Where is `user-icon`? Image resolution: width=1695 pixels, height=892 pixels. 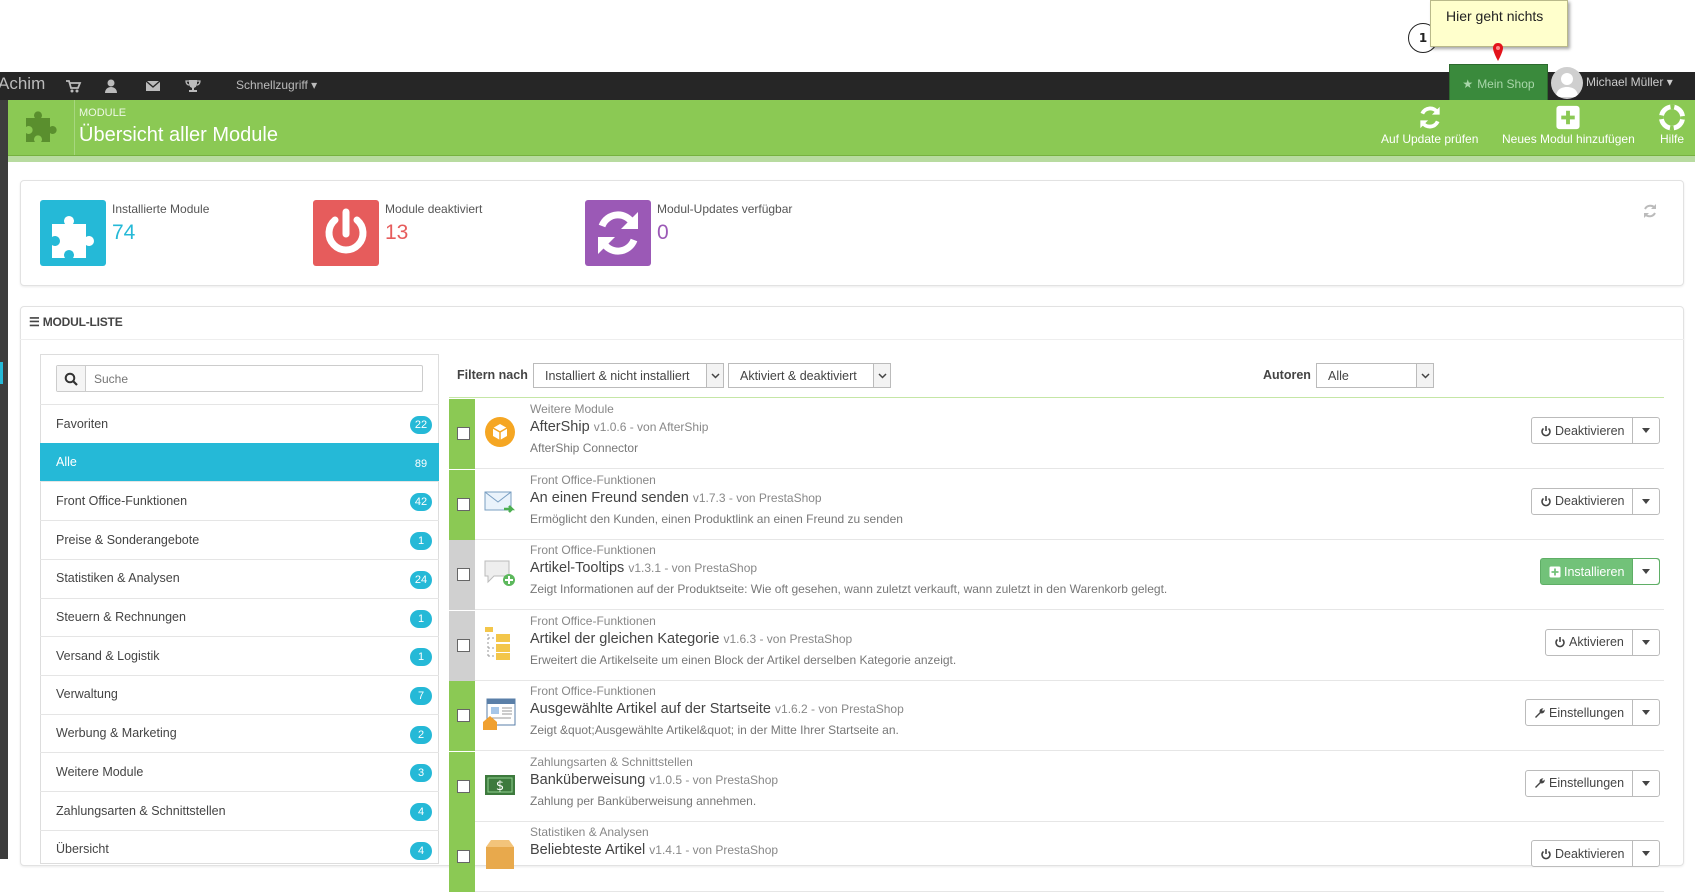
user-icon is located at coordinates (111, 86).